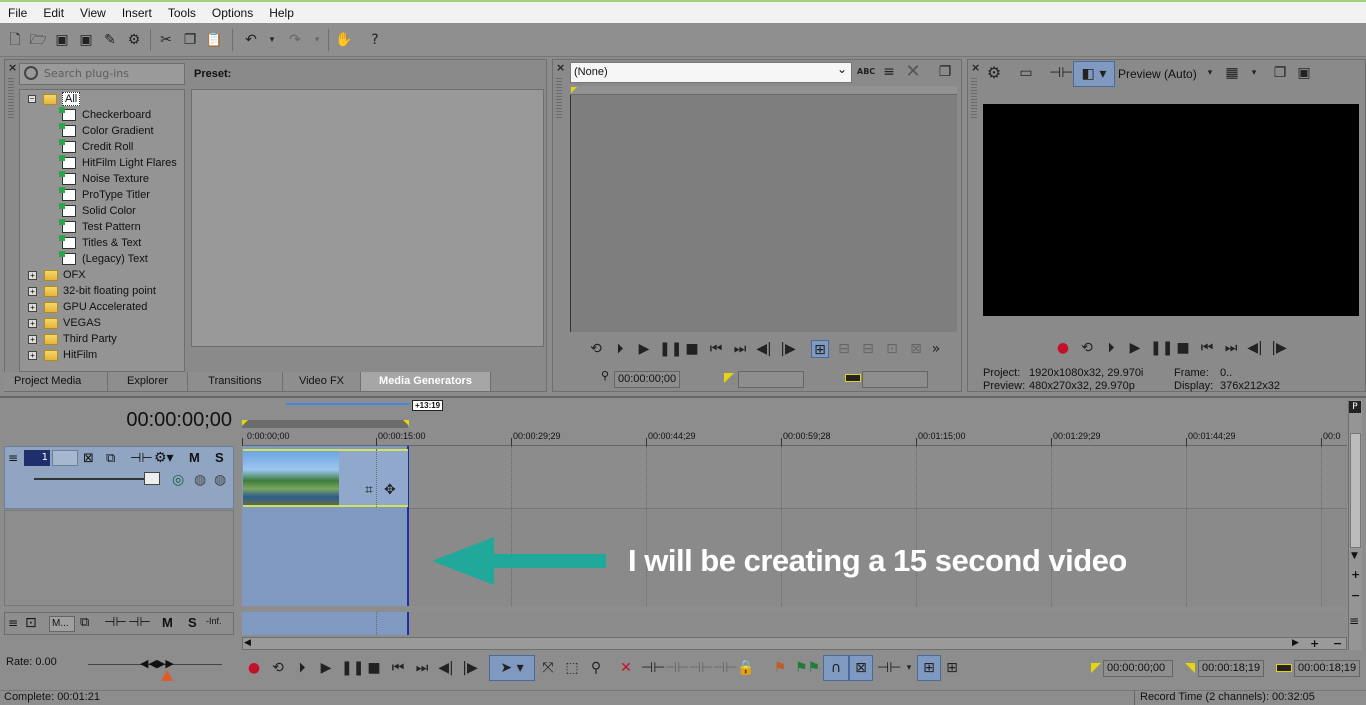 The image size is (1366, 705). I want to click on overwrite-icon: ⊟, so click(868, 349).